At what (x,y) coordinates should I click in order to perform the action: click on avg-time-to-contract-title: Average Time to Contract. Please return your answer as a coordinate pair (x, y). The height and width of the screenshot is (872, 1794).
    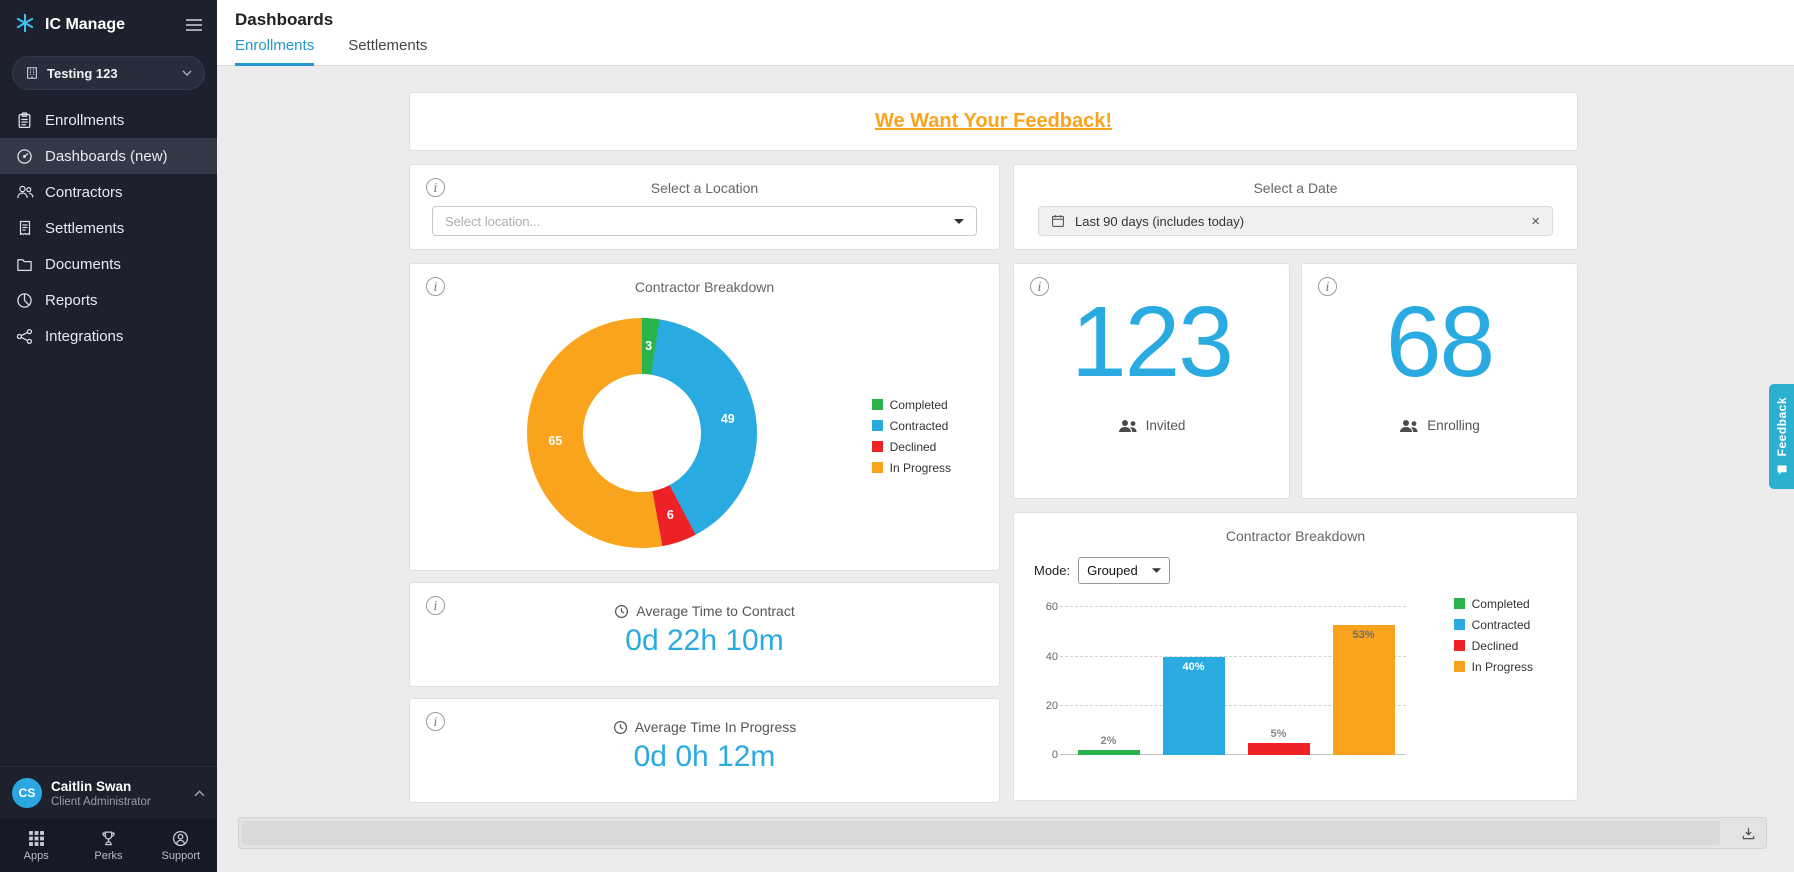
    Looking at the image, I should click on (715, 611).